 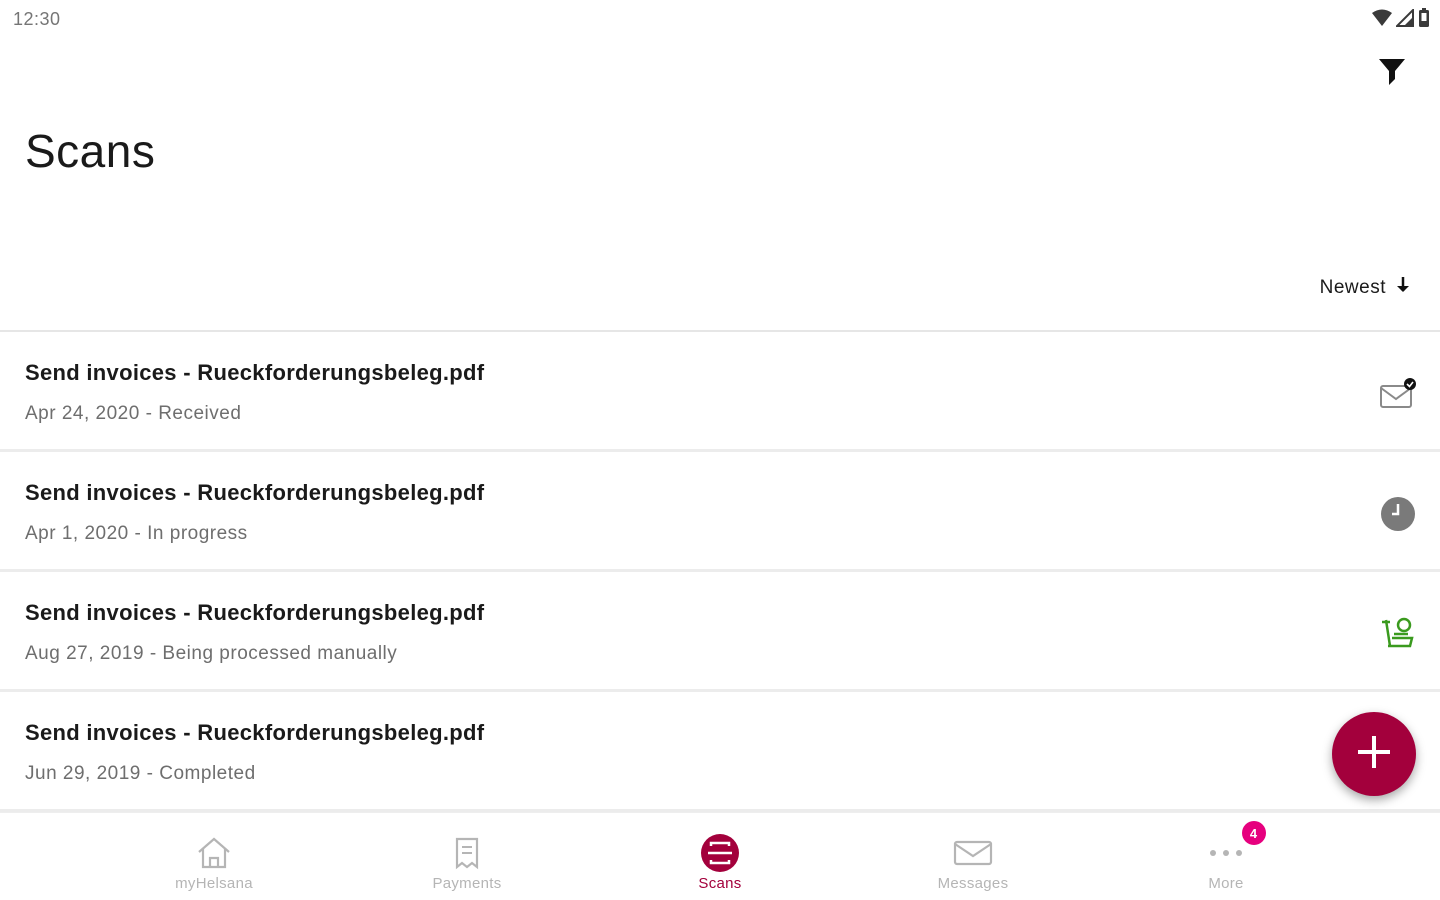 What do you see at coordinates (1404, 19) in the screenshot?
I see `cell-signal-icon` at bounding box center [1404, 19].